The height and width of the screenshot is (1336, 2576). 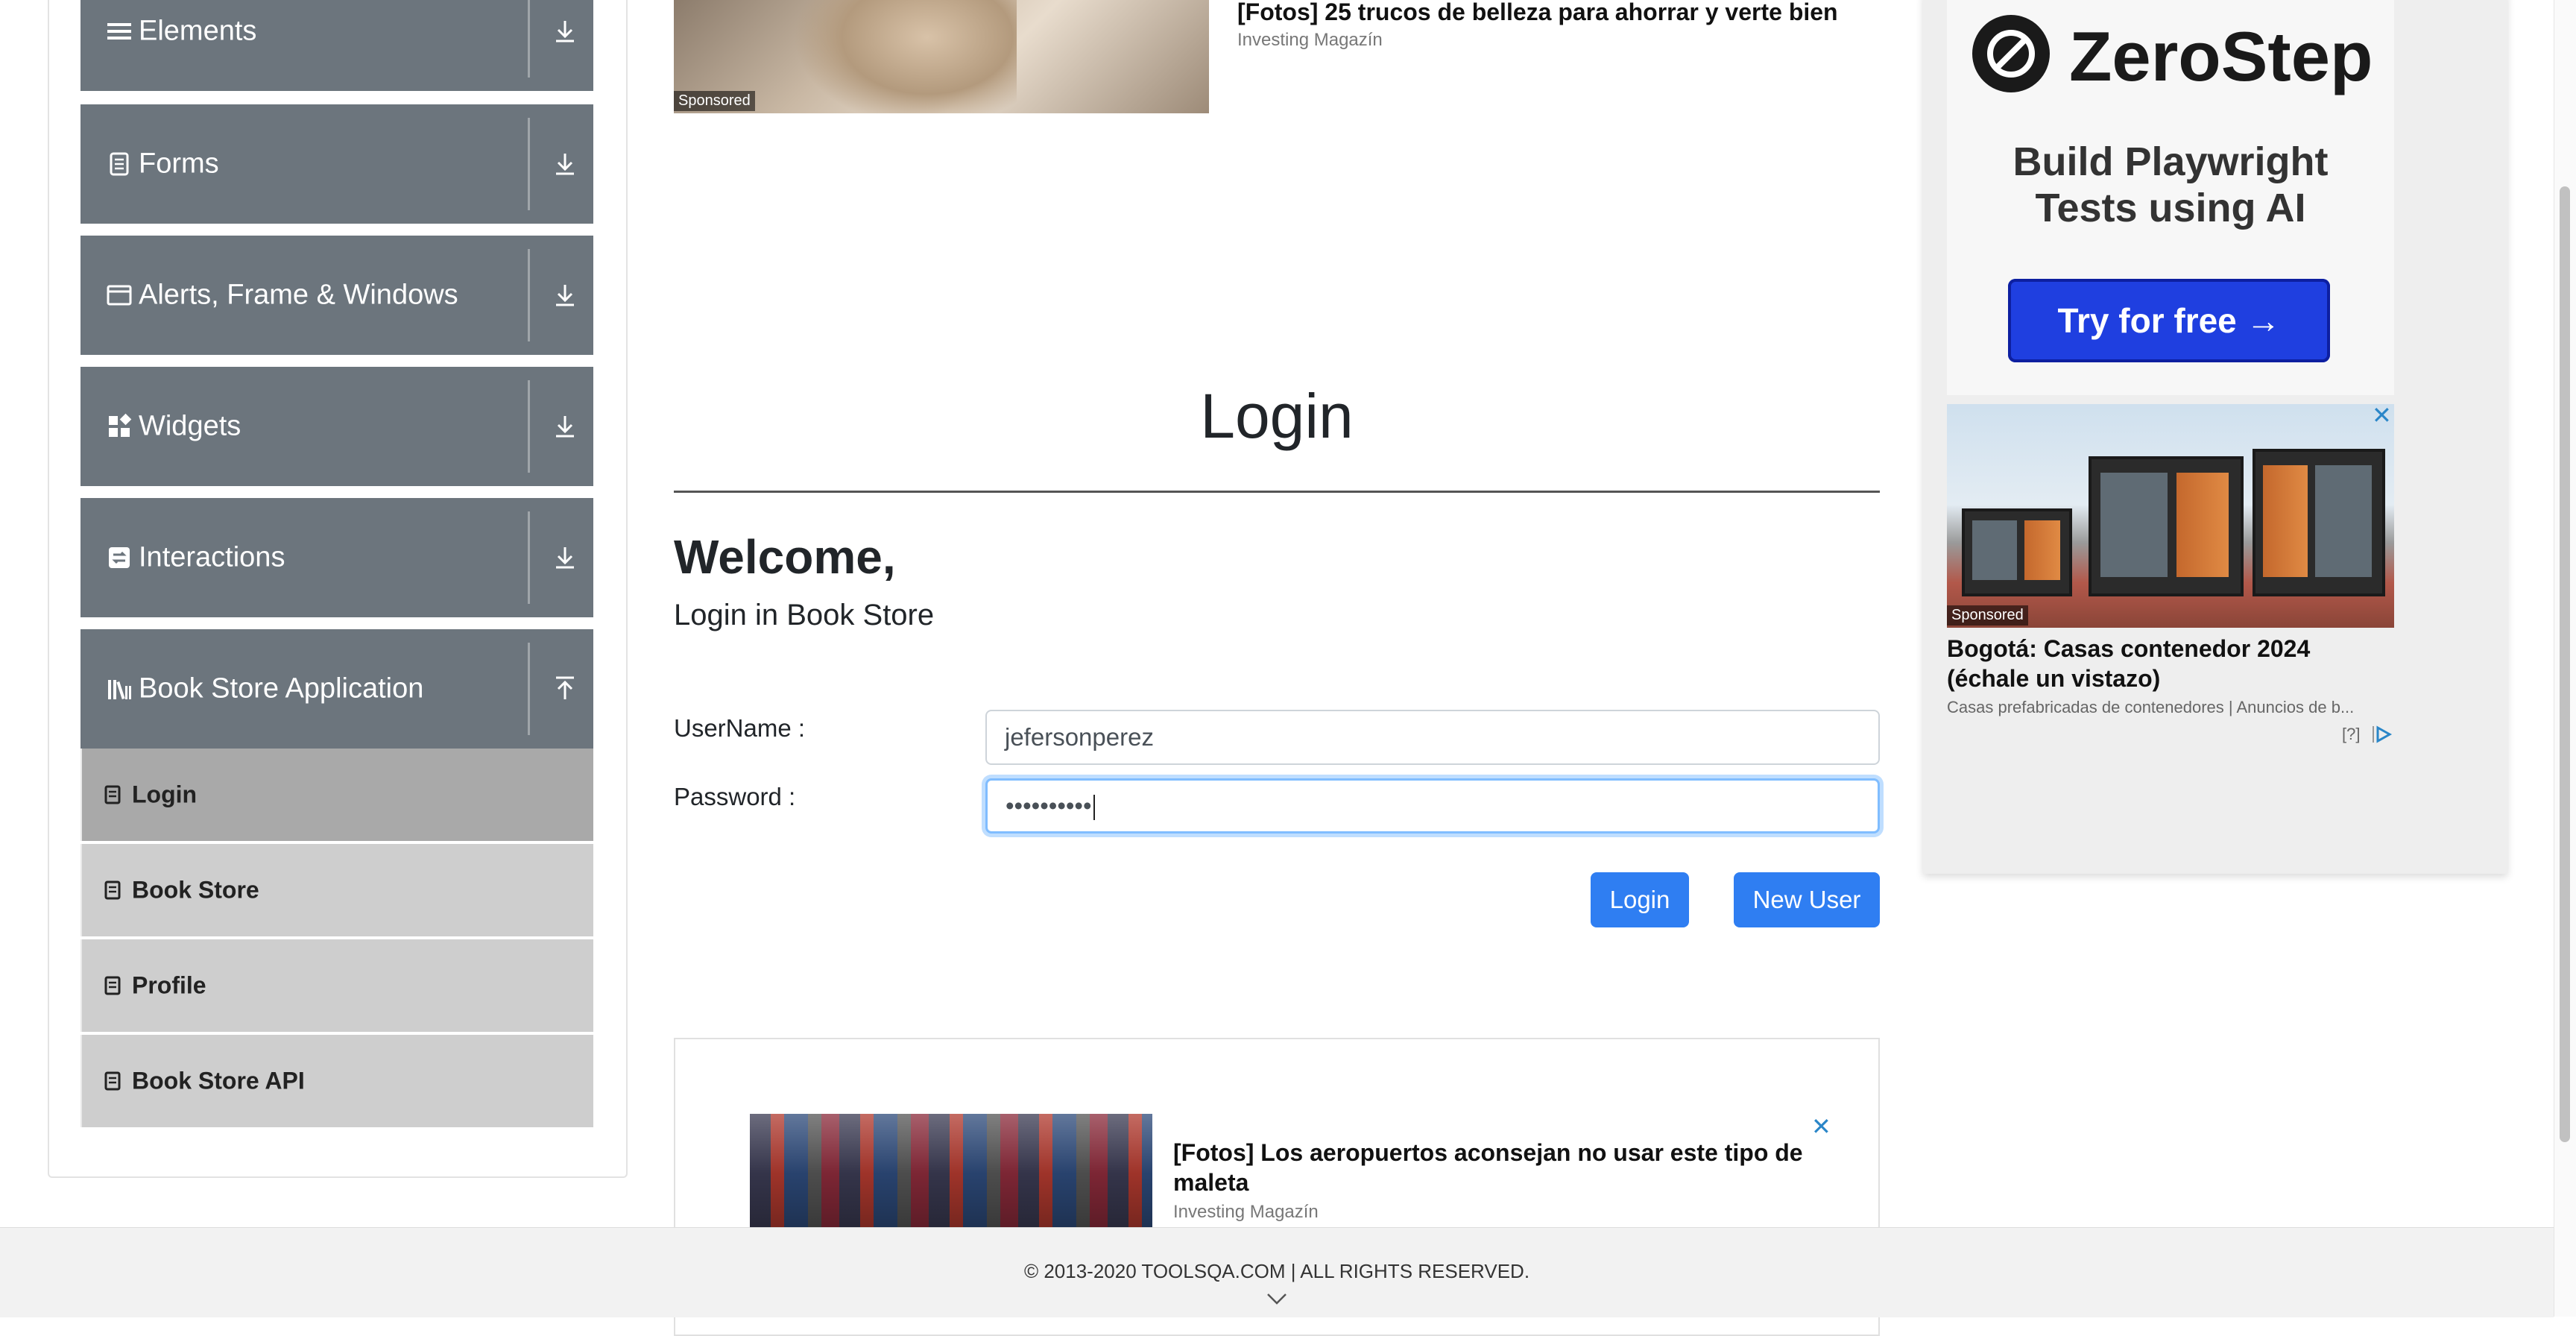 What do you see at coordinates (336, 426) in the screenshot?
I see `sidebar-group-widgets: Widgets` at bounding box center [336, 426].